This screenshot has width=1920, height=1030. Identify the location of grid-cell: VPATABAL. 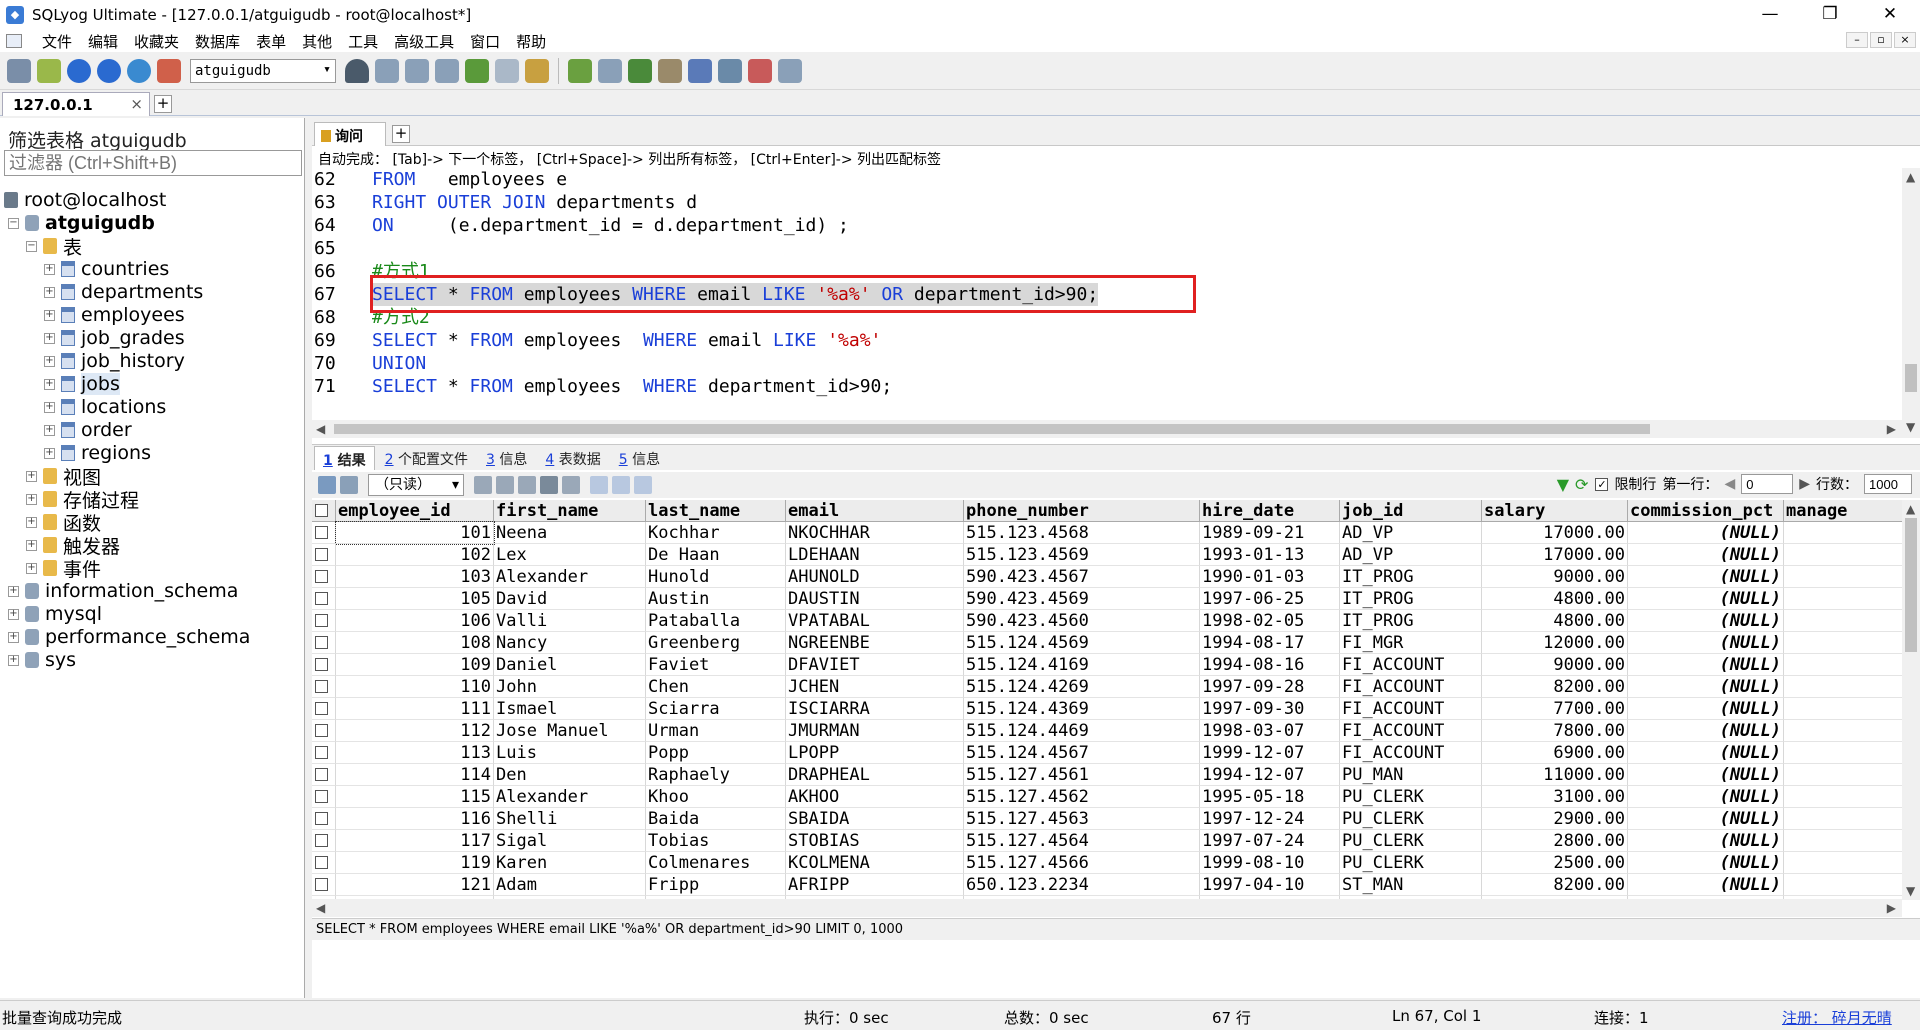
(875, 621).